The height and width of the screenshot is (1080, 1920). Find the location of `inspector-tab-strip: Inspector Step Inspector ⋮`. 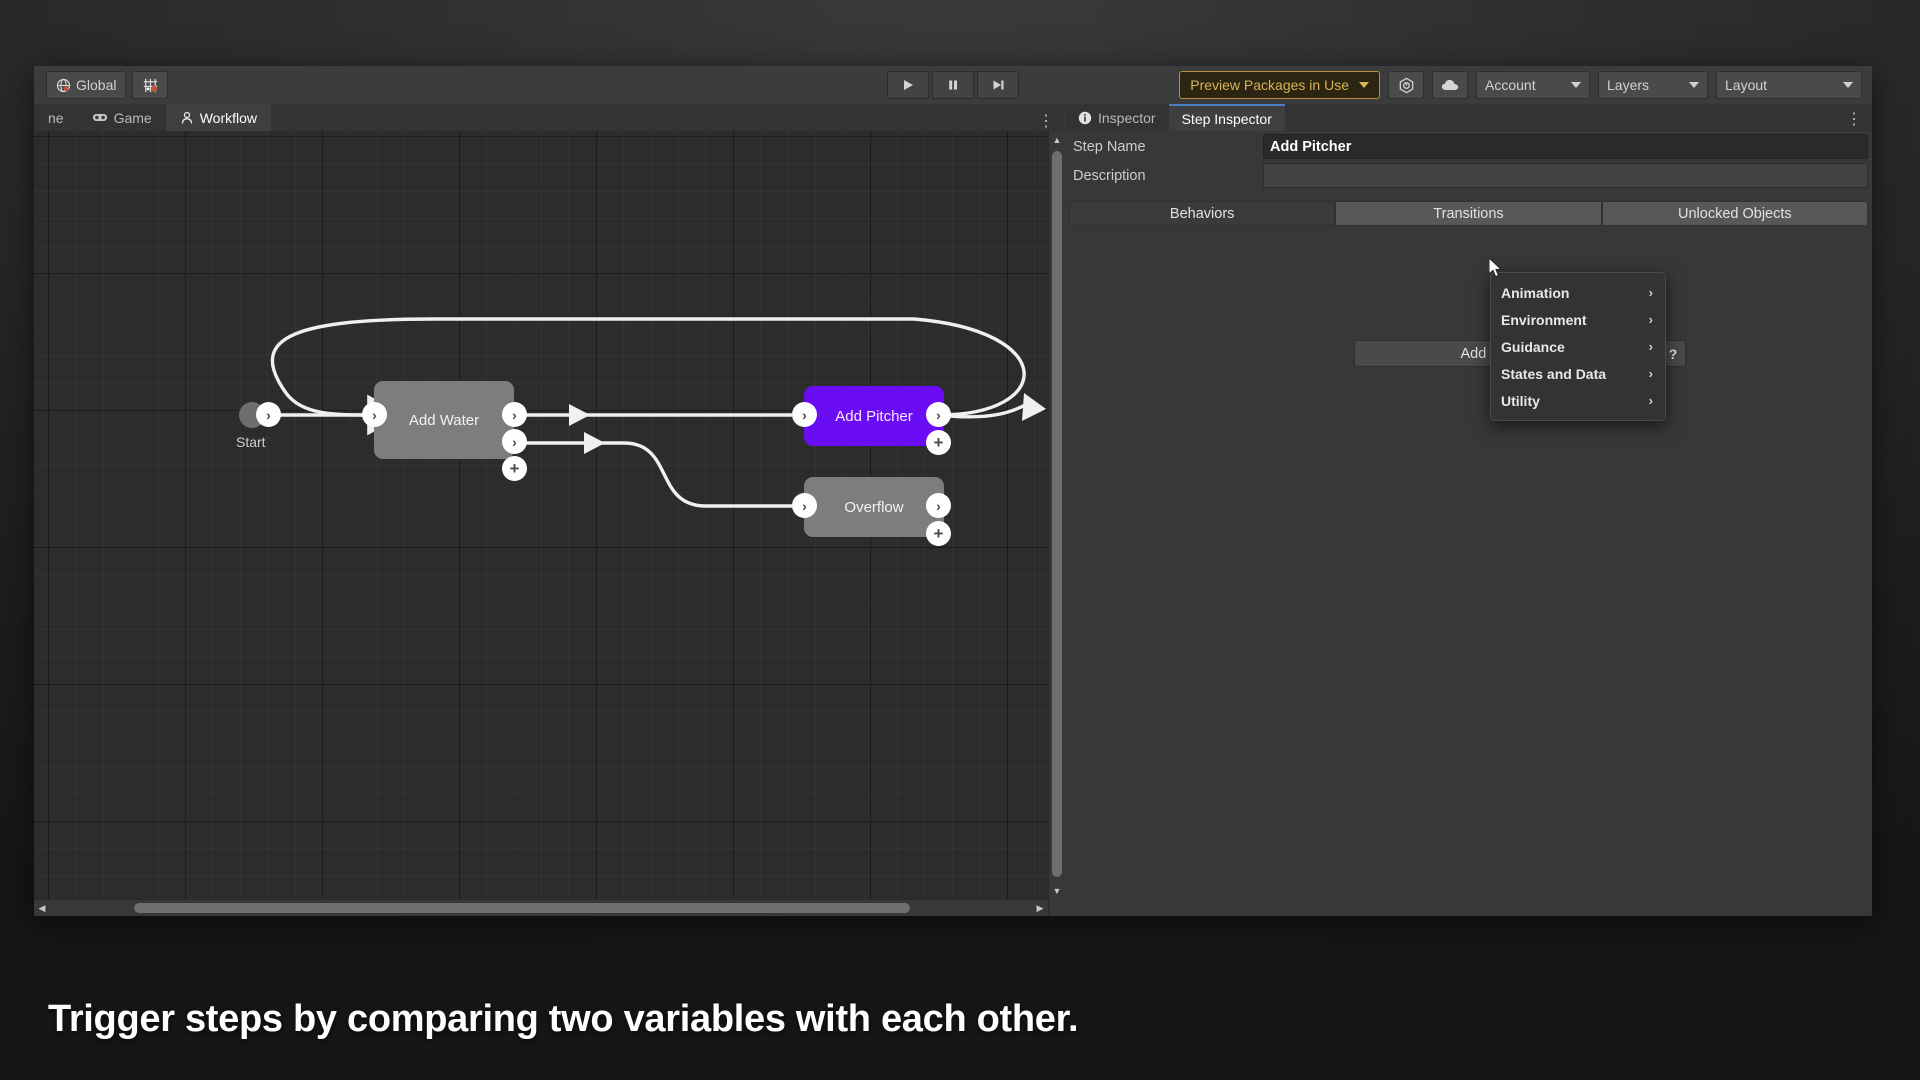

inspector-tab-strip: Inspector Step Inspector ⋮ is located at coordinates (1468, 117).